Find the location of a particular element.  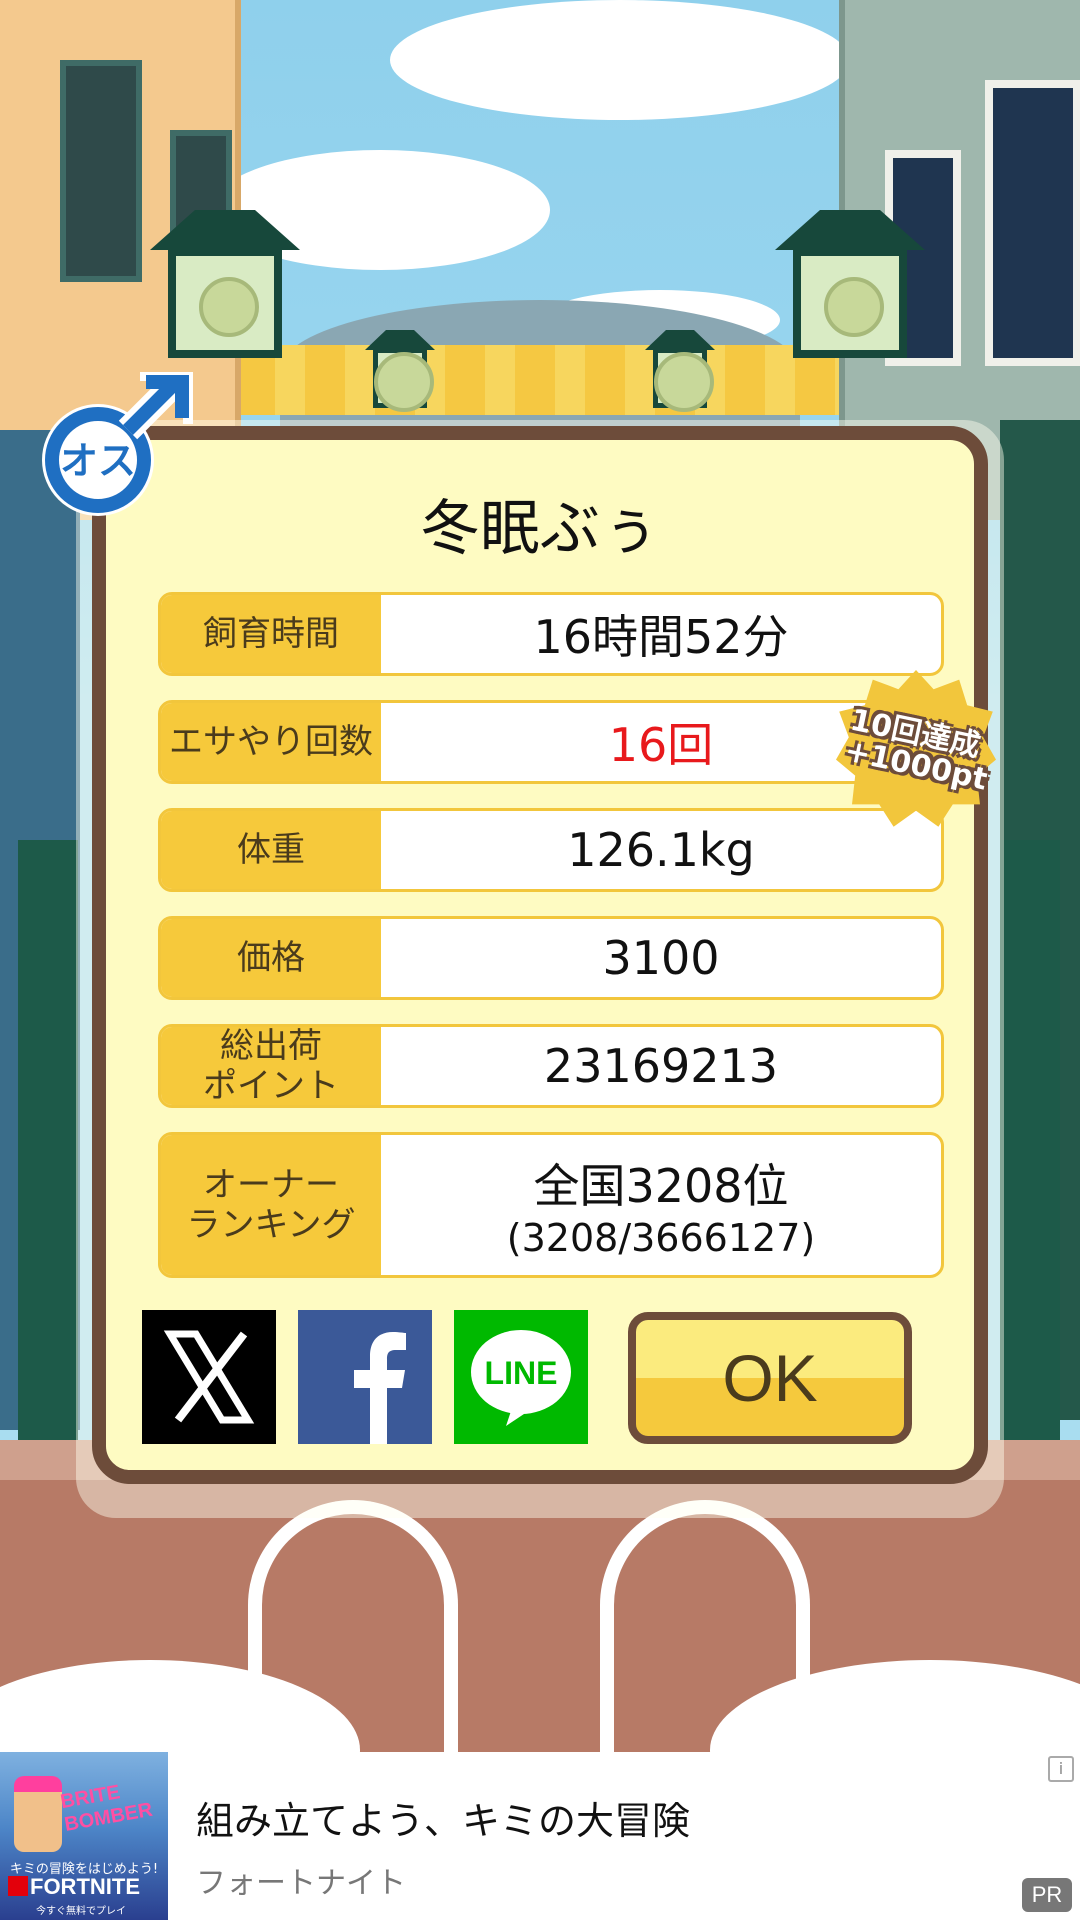

stat-row-owner-ranking: オーナー ランキング 全国3208位 (3208/3666127) is located at coordinates (551, 1205).